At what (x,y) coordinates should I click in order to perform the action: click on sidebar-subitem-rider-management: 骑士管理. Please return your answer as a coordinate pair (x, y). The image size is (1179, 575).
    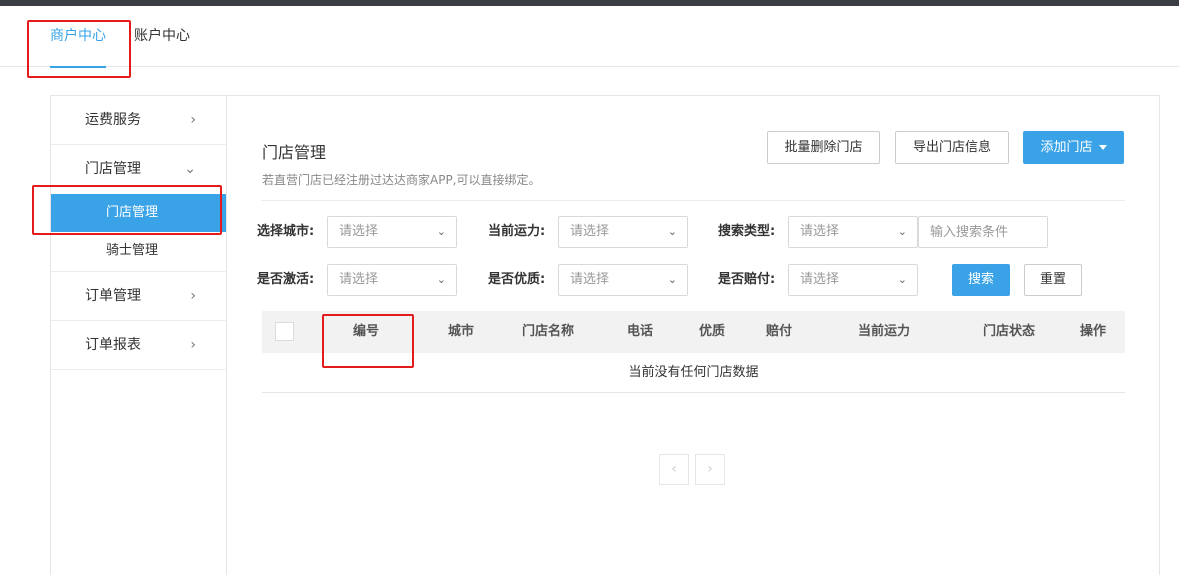
    Looking at the image, I should click on (138, 252).